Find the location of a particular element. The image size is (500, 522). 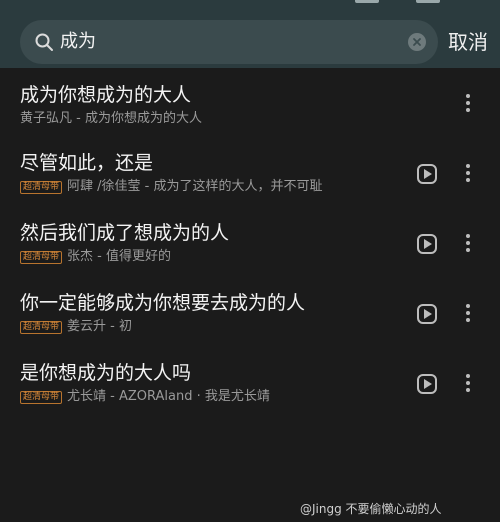

search-header: 成为 取消 is located at coordinates (250, 34).